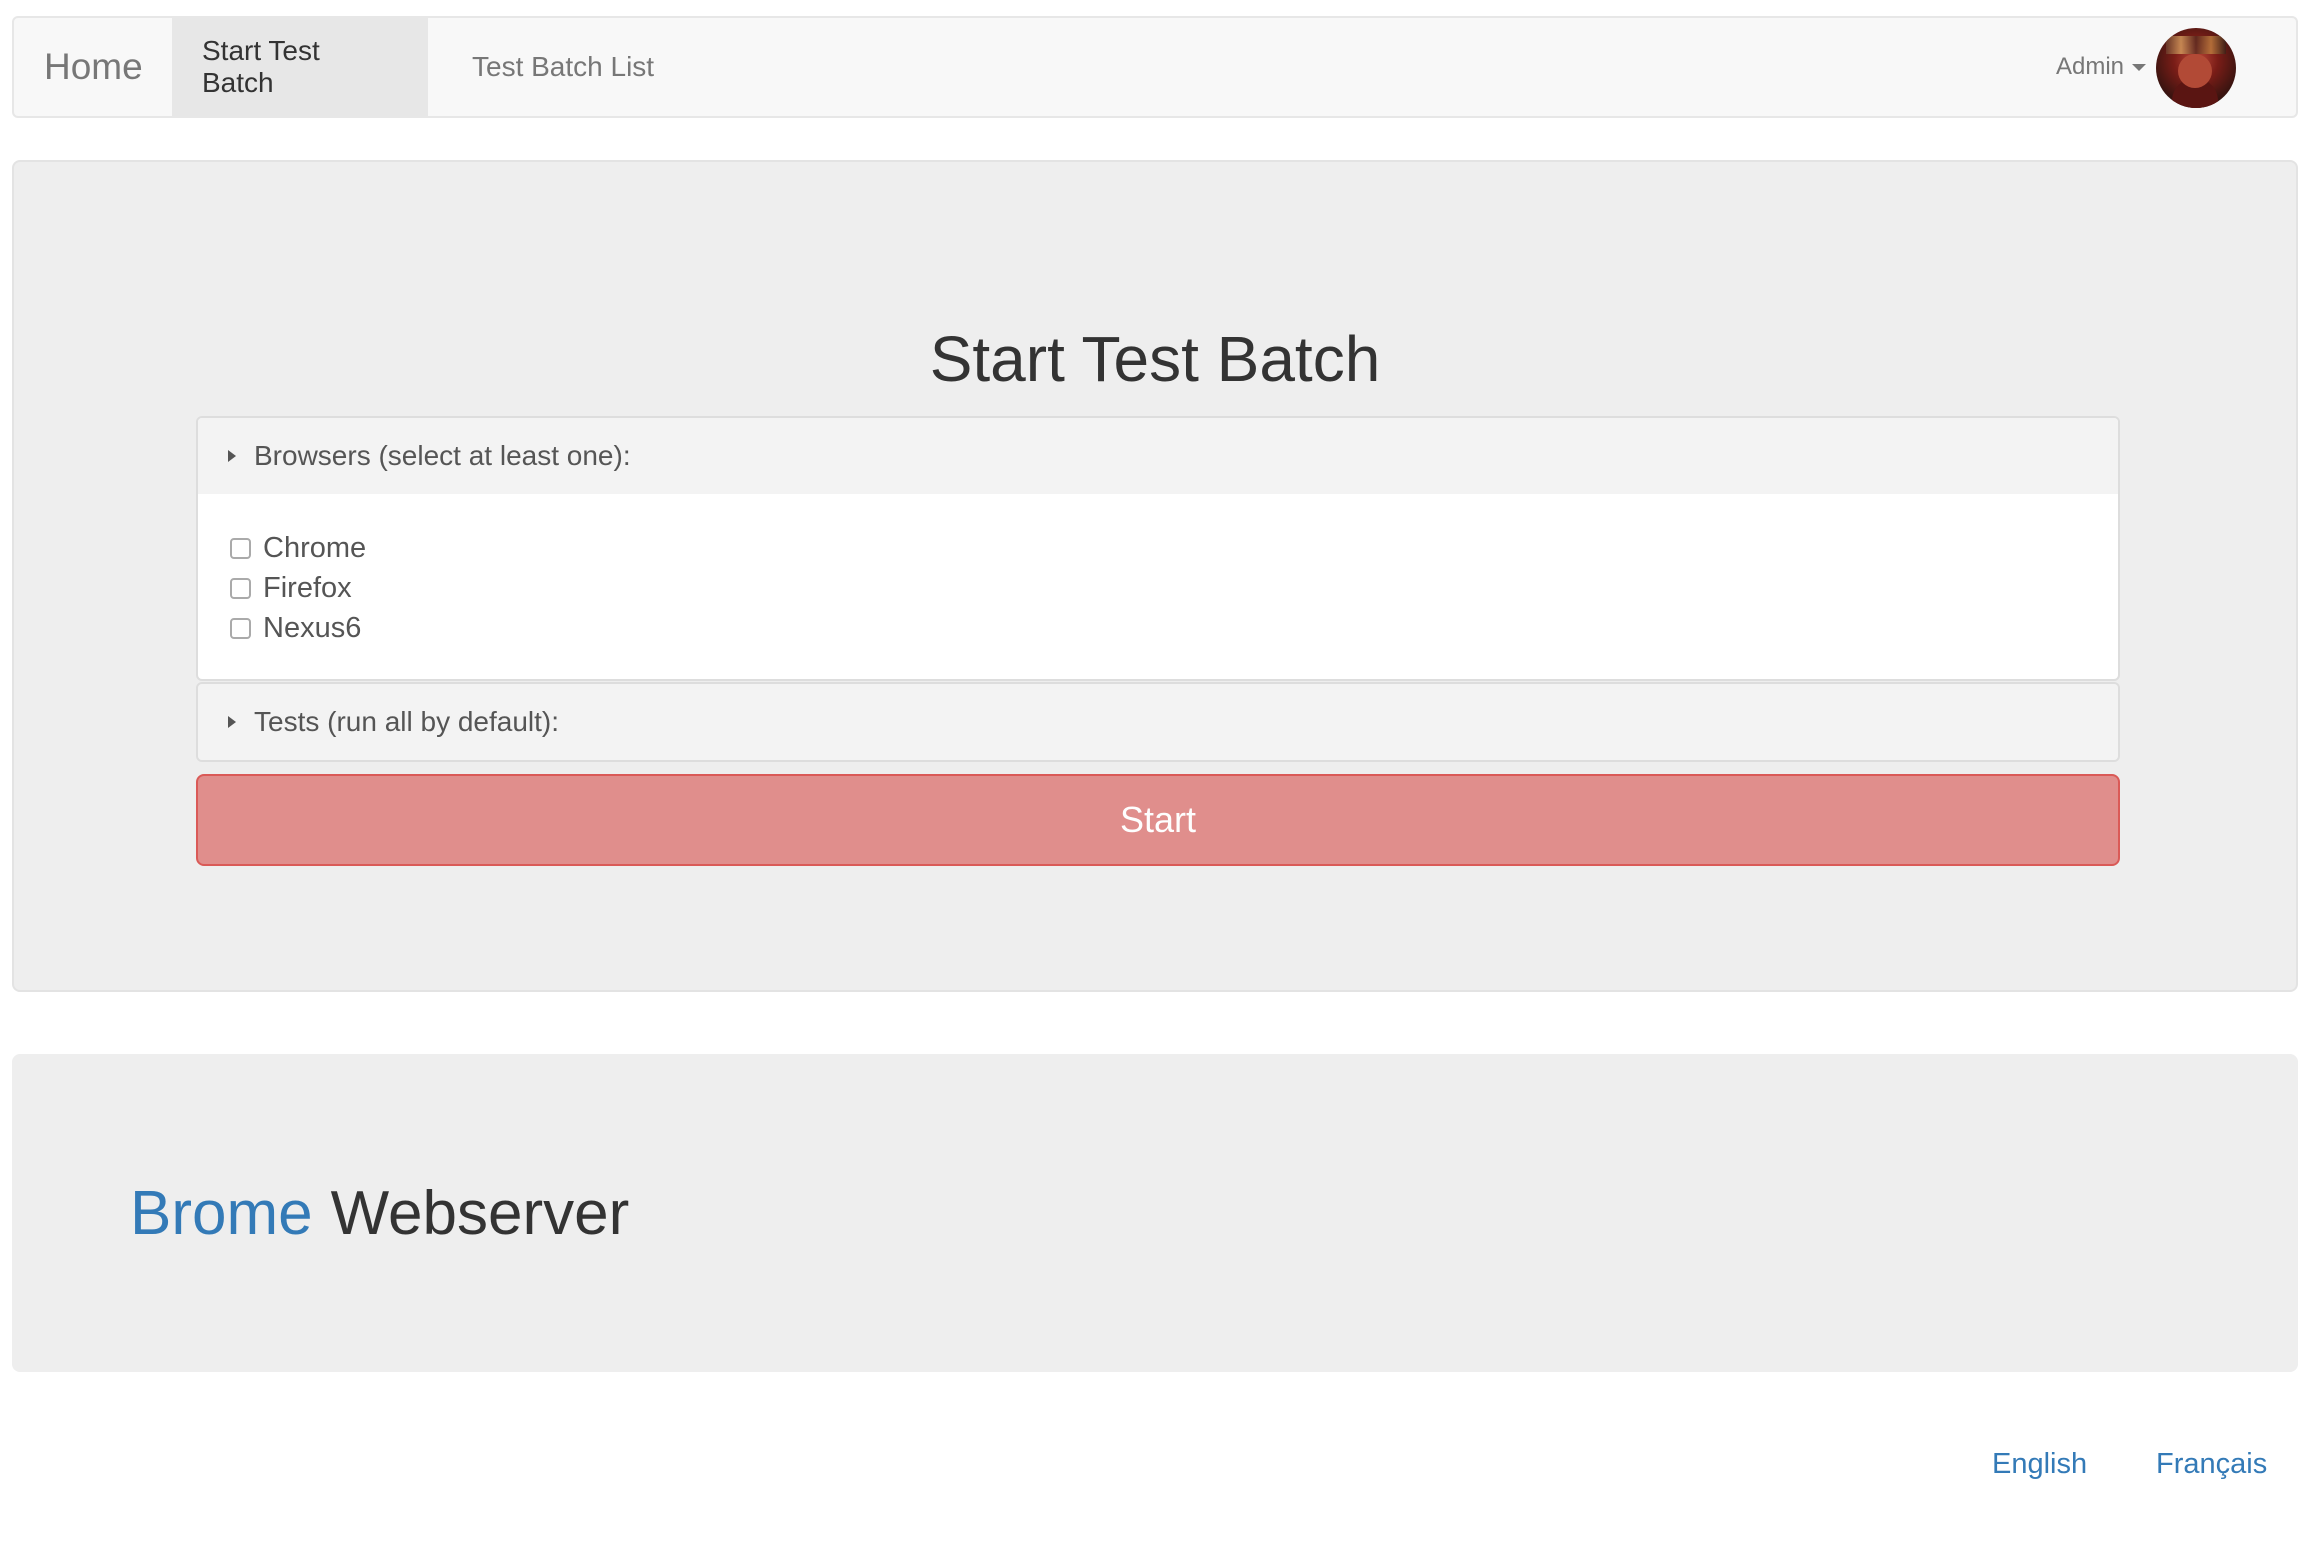 The image size is (2312, 1544). I want to click on footer-brand-word: Brome, so click(221, 1213).